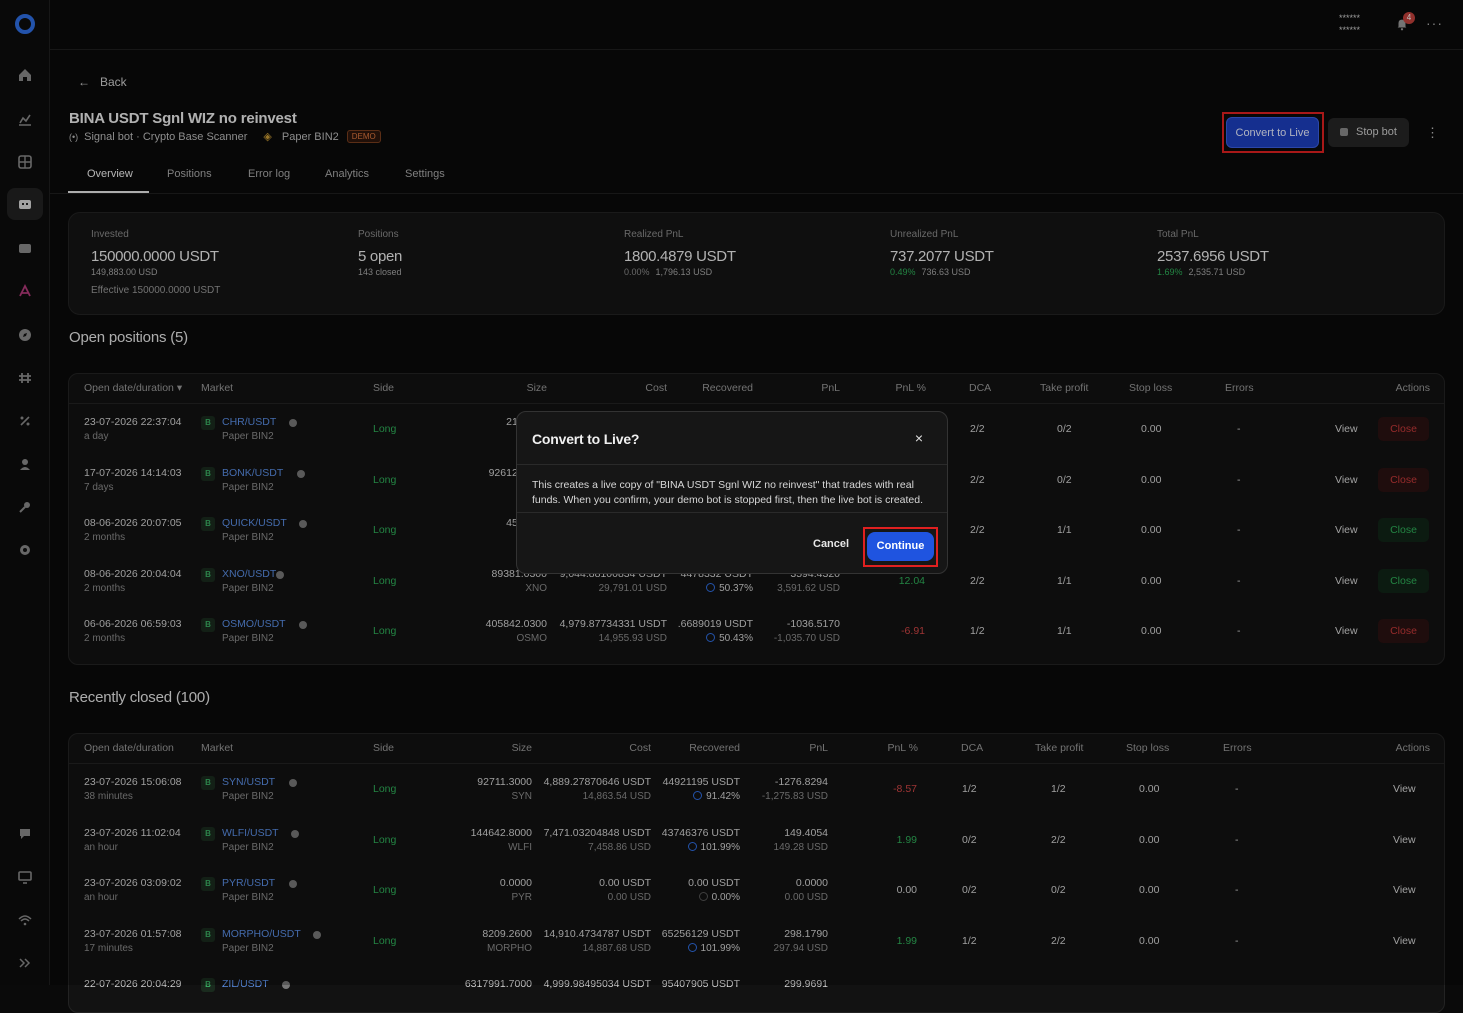  I want to click on dialog-title: Convert to Live?, so click(586, 439).